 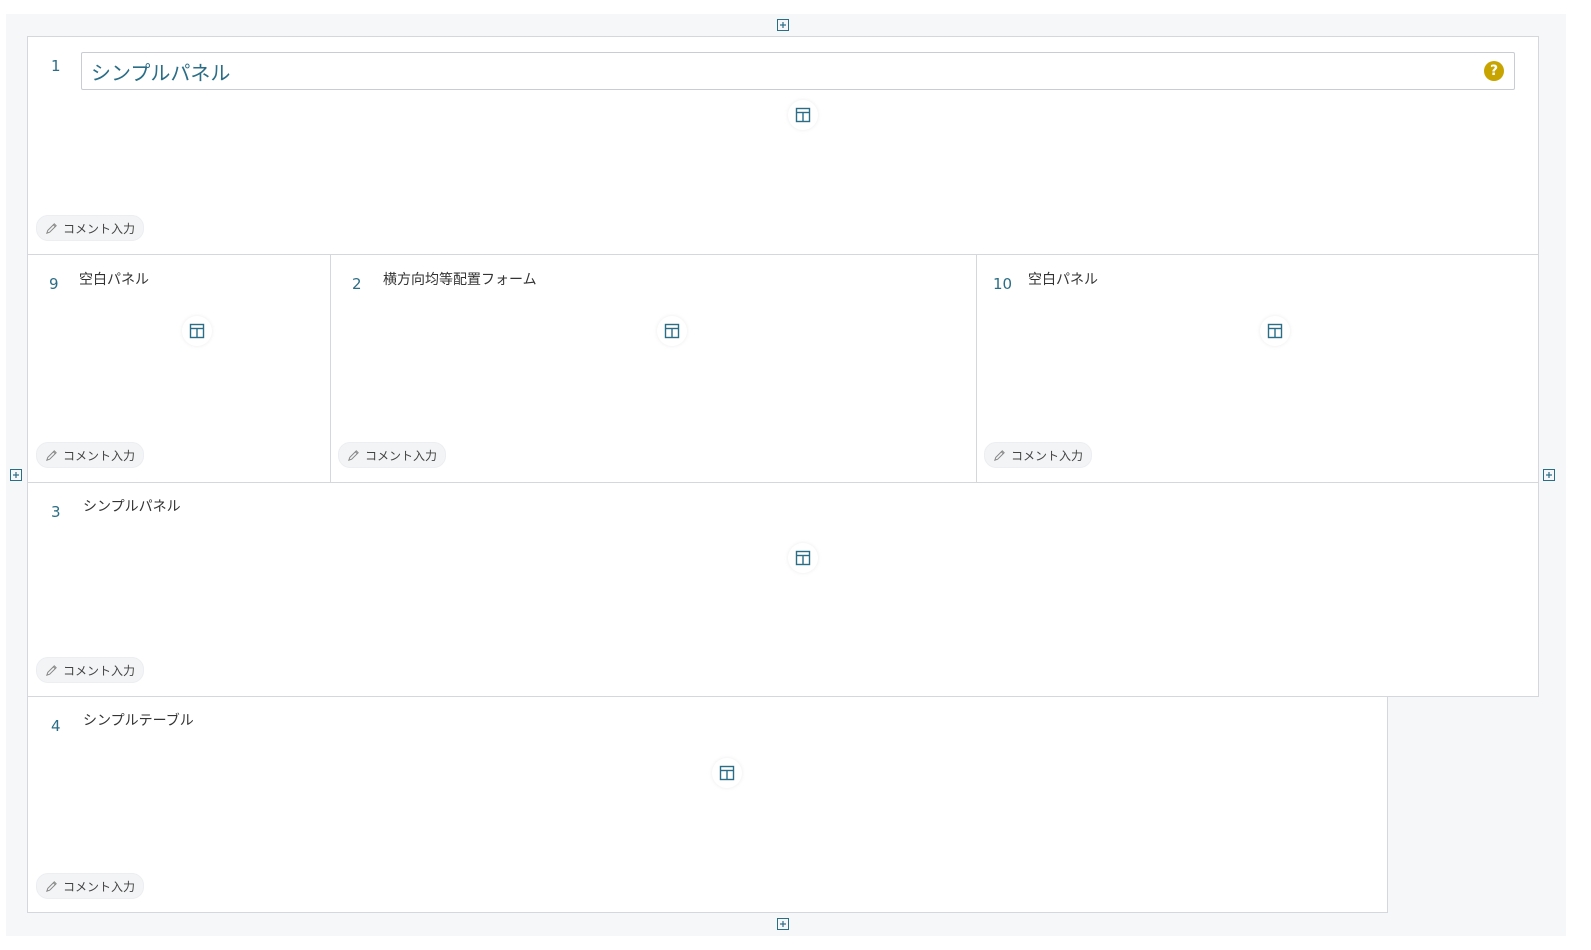 I want to click on panel-number: 2, so click(x=357, y=284).